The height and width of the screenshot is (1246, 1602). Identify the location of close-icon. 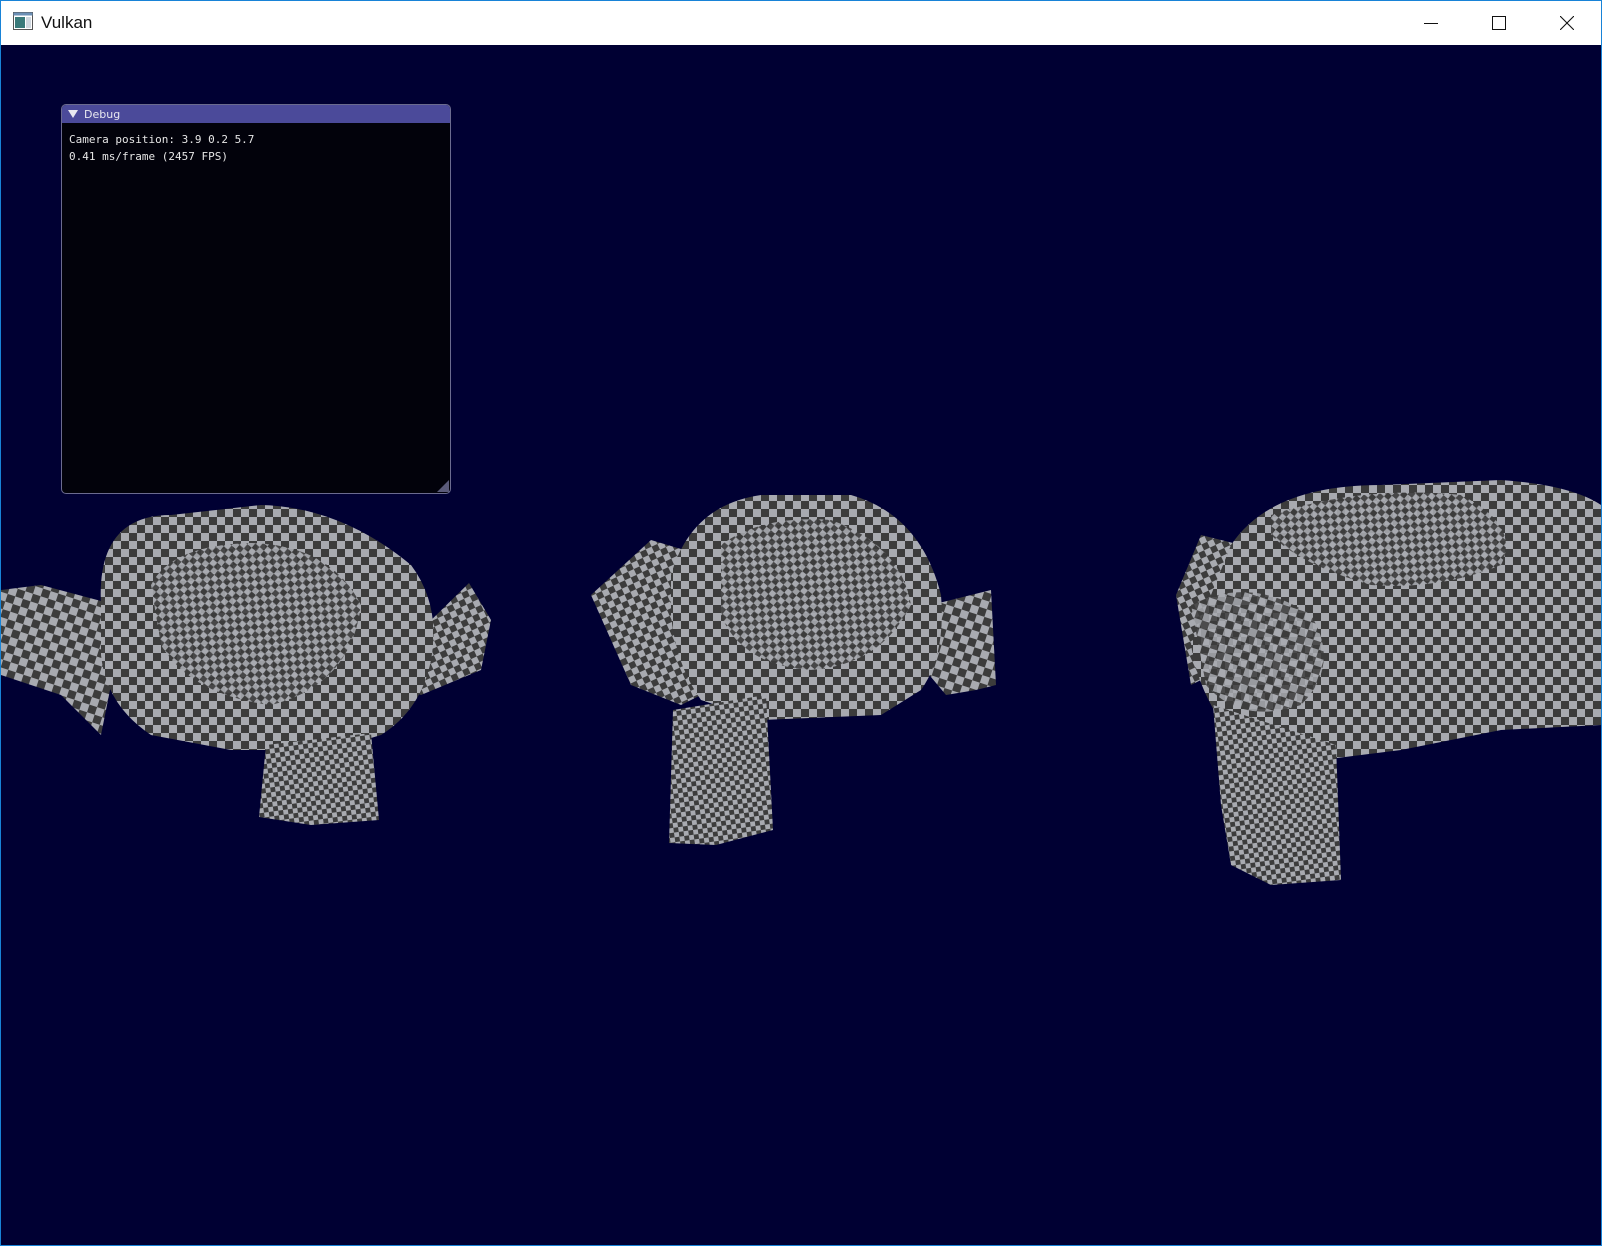
(1567, 23).